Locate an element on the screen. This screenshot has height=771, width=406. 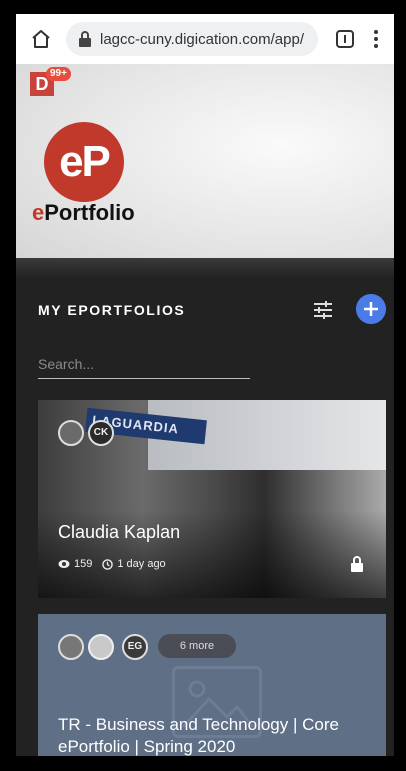
more-members-pill: 6 more is located at coordinates (197, 646).